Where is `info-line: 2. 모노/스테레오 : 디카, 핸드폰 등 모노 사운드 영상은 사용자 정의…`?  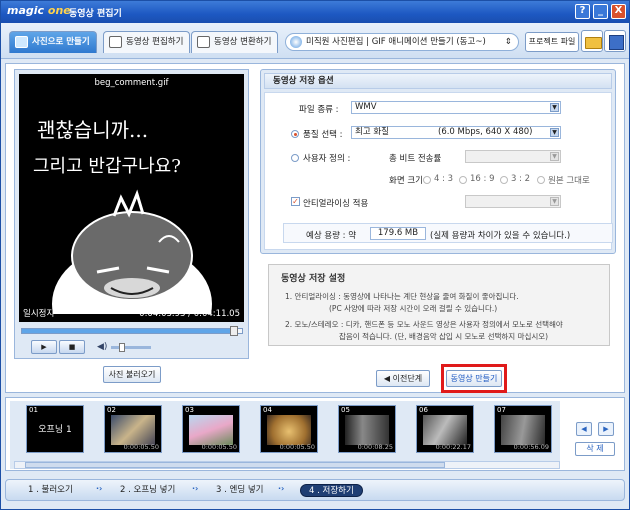 info-line: 2. 모노/스테레오 : 디카, 핸드폰 등 모노 사운드 영상은 사용자 정의… is located at coordinates (424, 324).